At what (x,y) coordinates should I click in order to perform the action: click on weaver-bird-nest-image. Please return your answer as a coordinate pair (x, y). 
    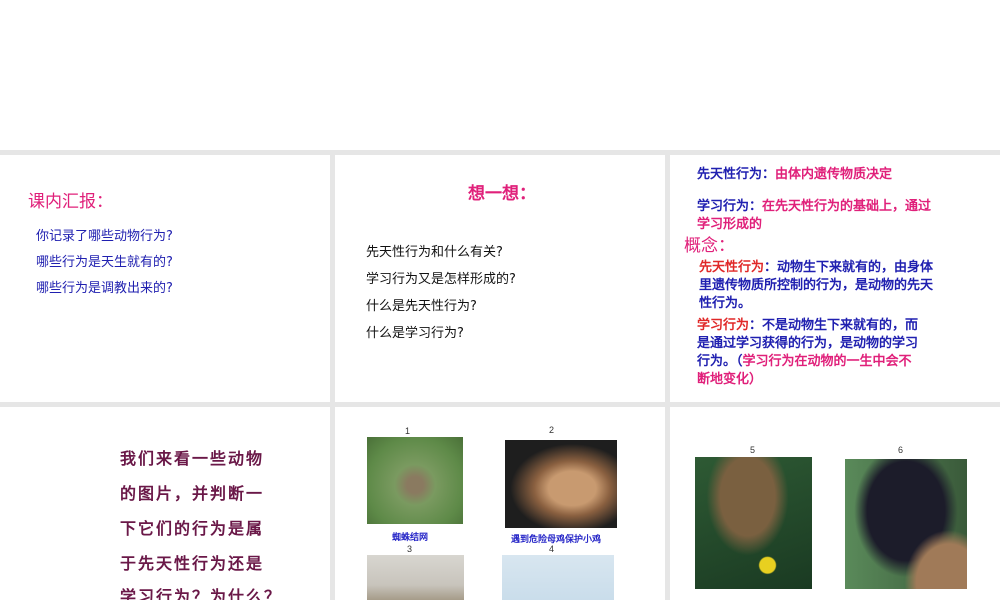
    Looking at the image, I should click on (753, 523).